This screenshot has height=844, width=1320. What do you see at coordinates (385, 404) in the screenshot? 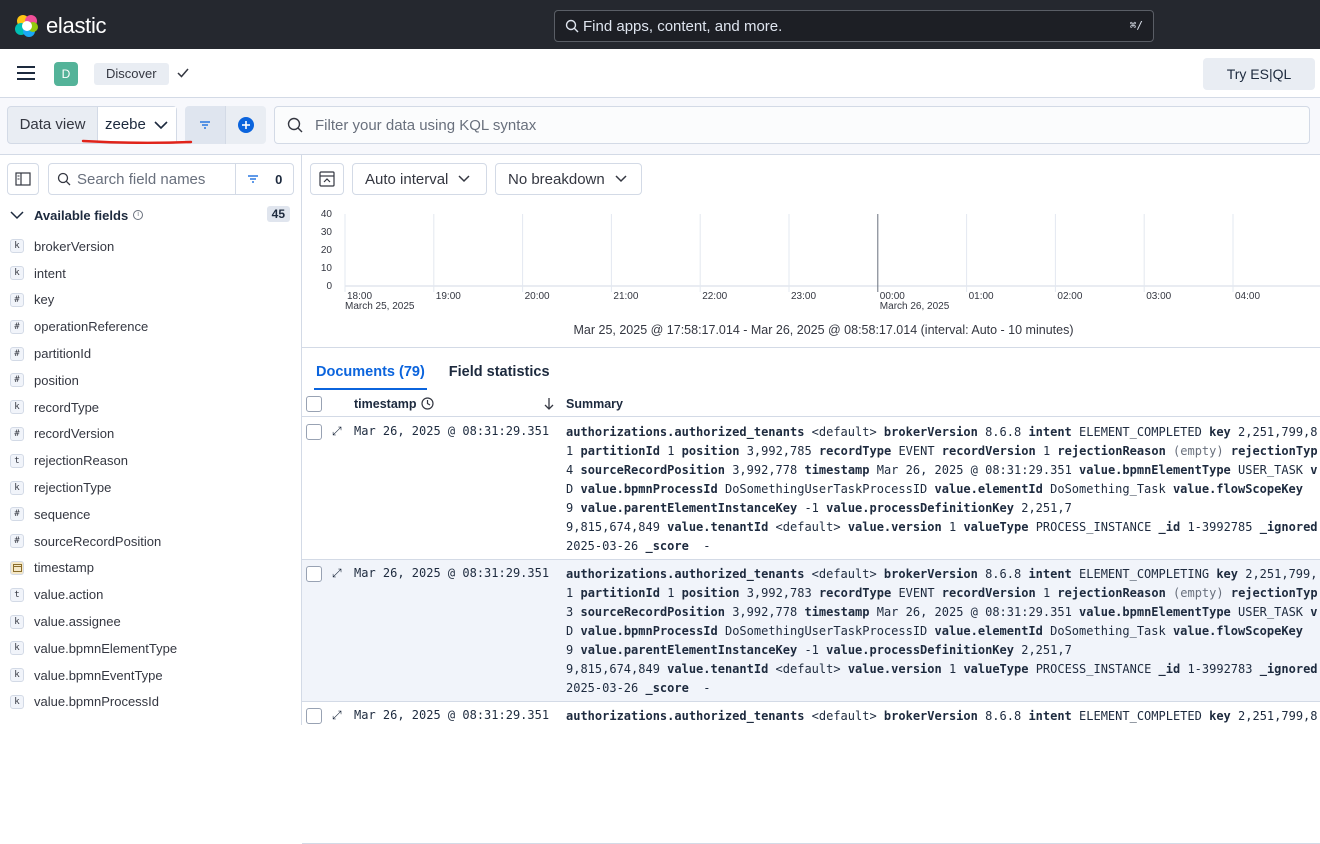
I see `column-timestamp: timestamp` at bounding box center [385, 404].